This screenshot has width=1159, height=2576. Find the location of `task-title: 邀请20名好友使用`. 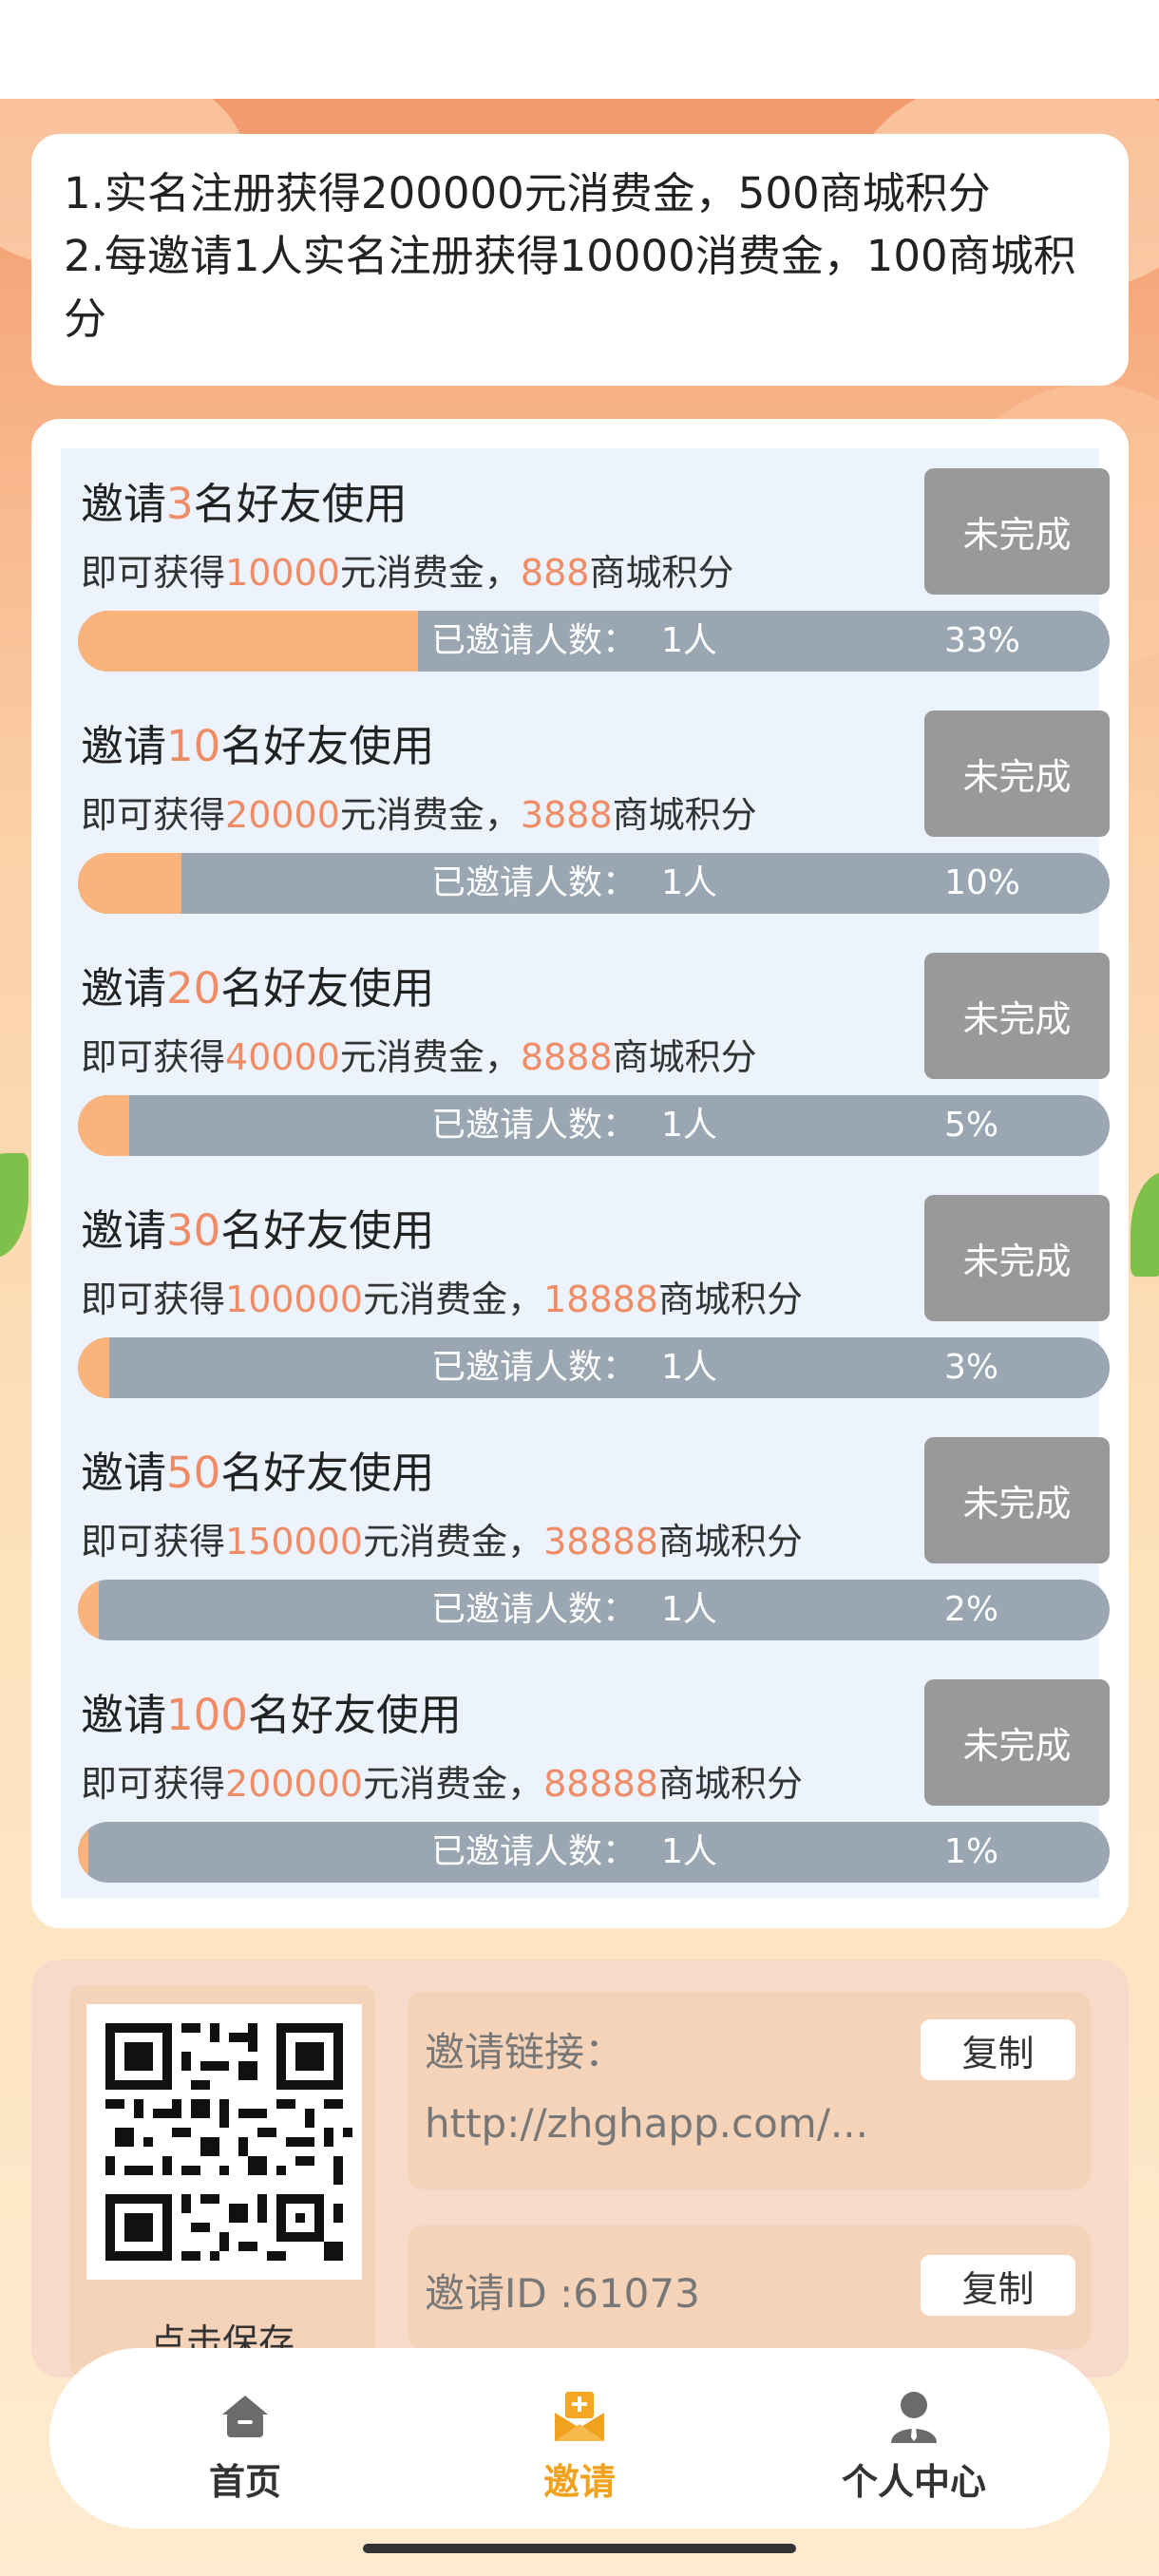

task-title: 邀请20名好友使用 is located at coordinates (257, 984).